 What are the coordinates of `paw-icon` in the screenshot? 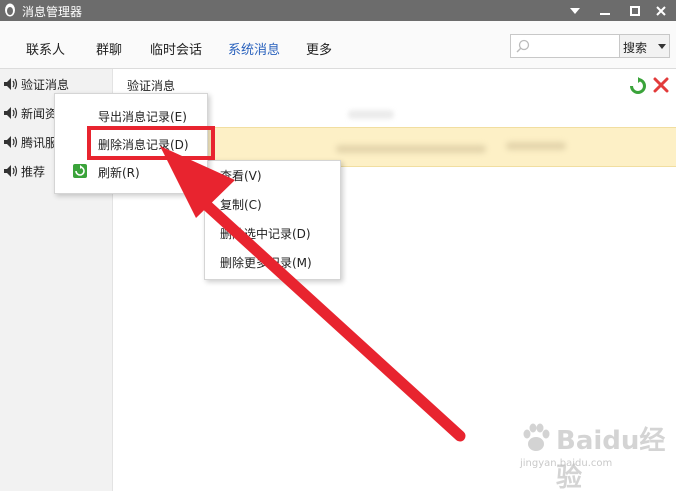 It's located at (536, 437).